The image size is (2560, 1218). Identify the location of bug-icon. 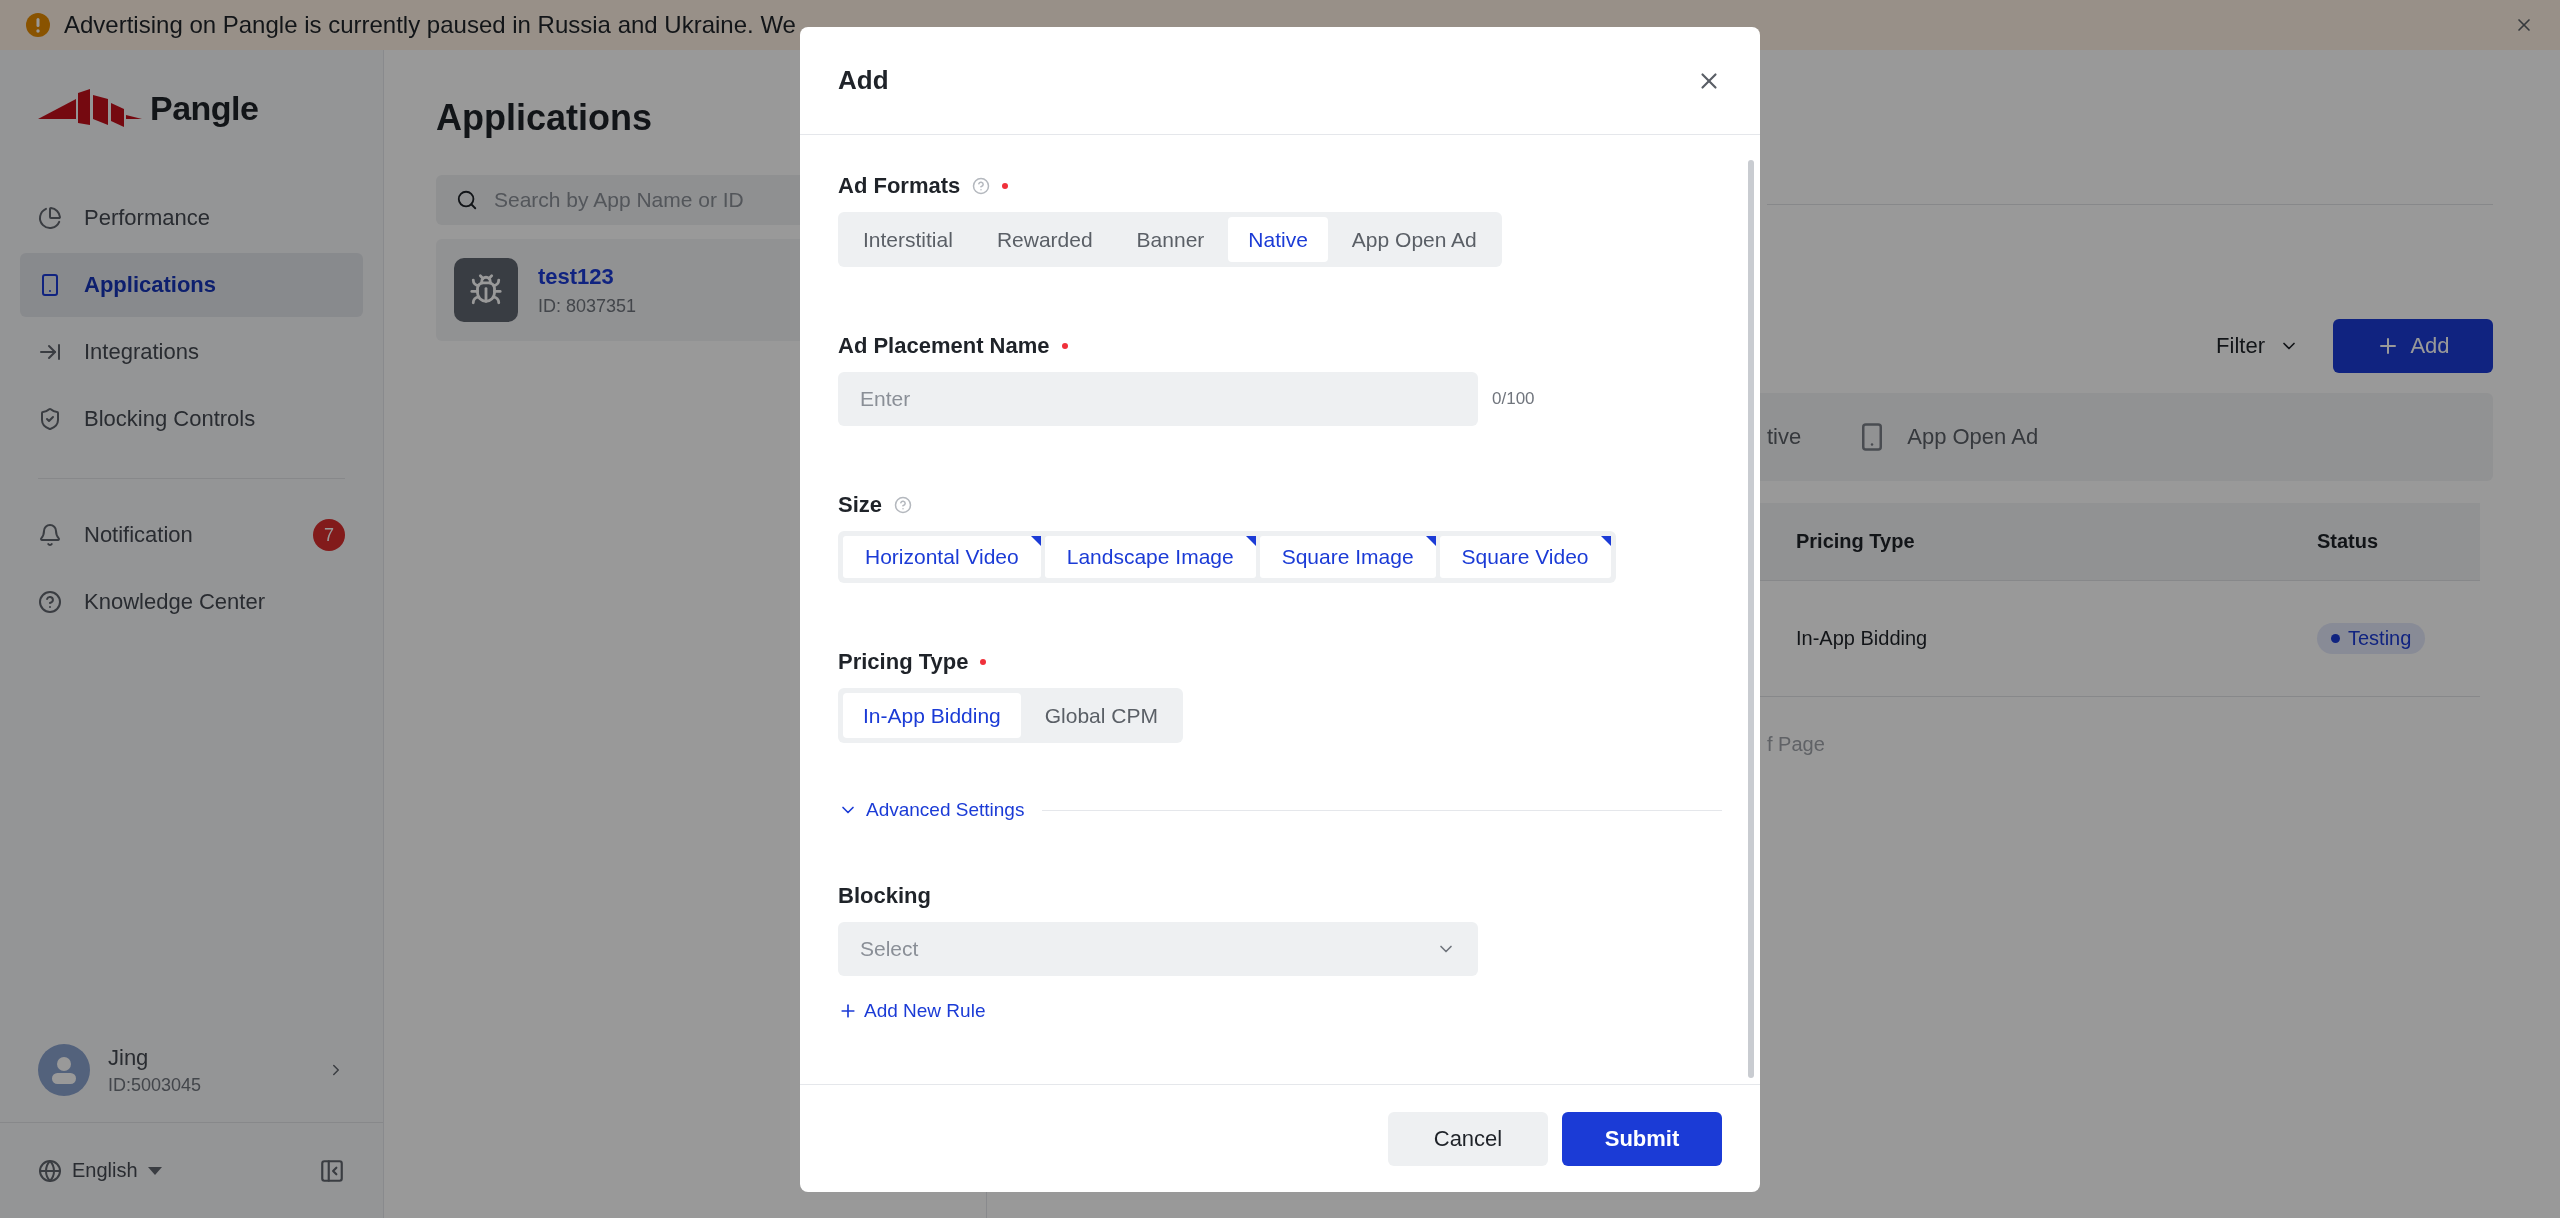
(486, 290).